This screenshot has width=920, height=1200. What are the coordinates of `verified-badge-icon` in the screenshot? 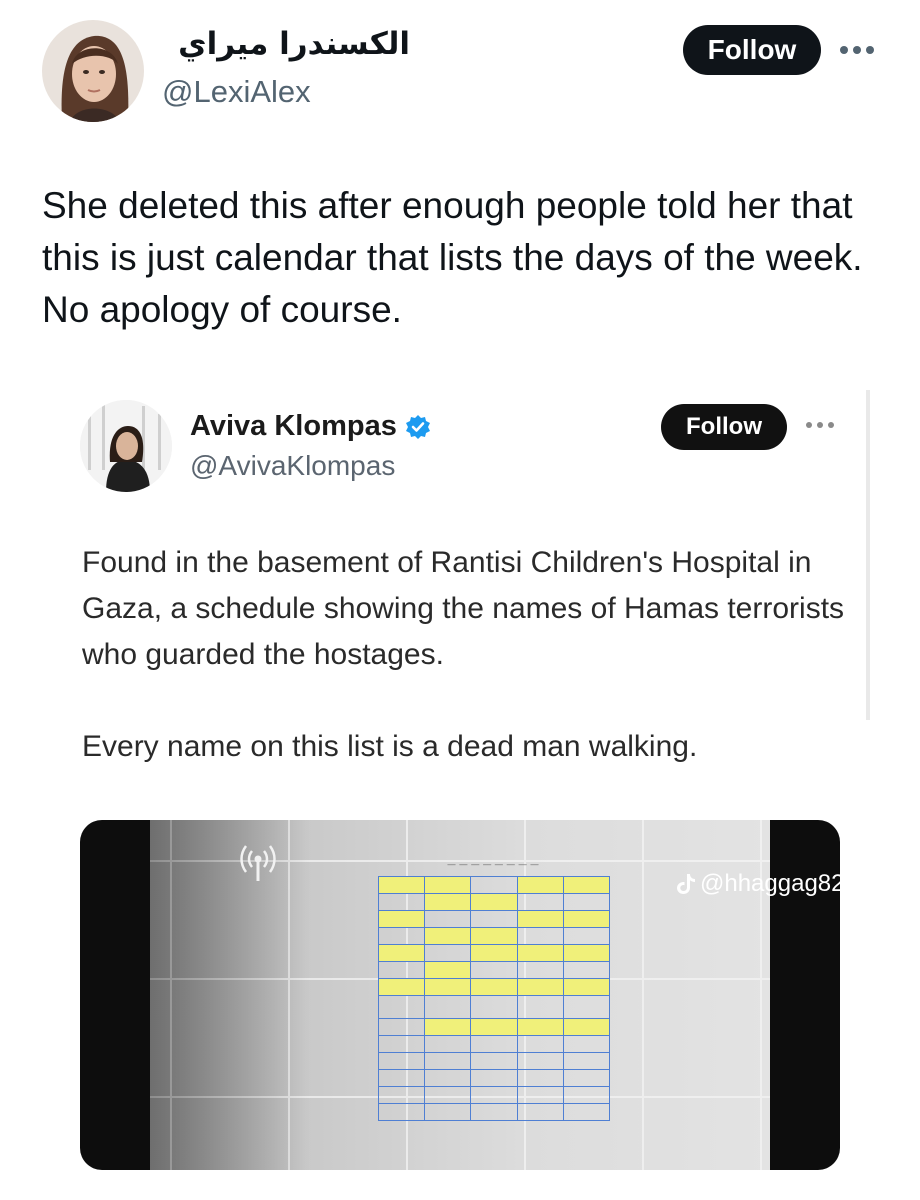 It's located at (418, 427).